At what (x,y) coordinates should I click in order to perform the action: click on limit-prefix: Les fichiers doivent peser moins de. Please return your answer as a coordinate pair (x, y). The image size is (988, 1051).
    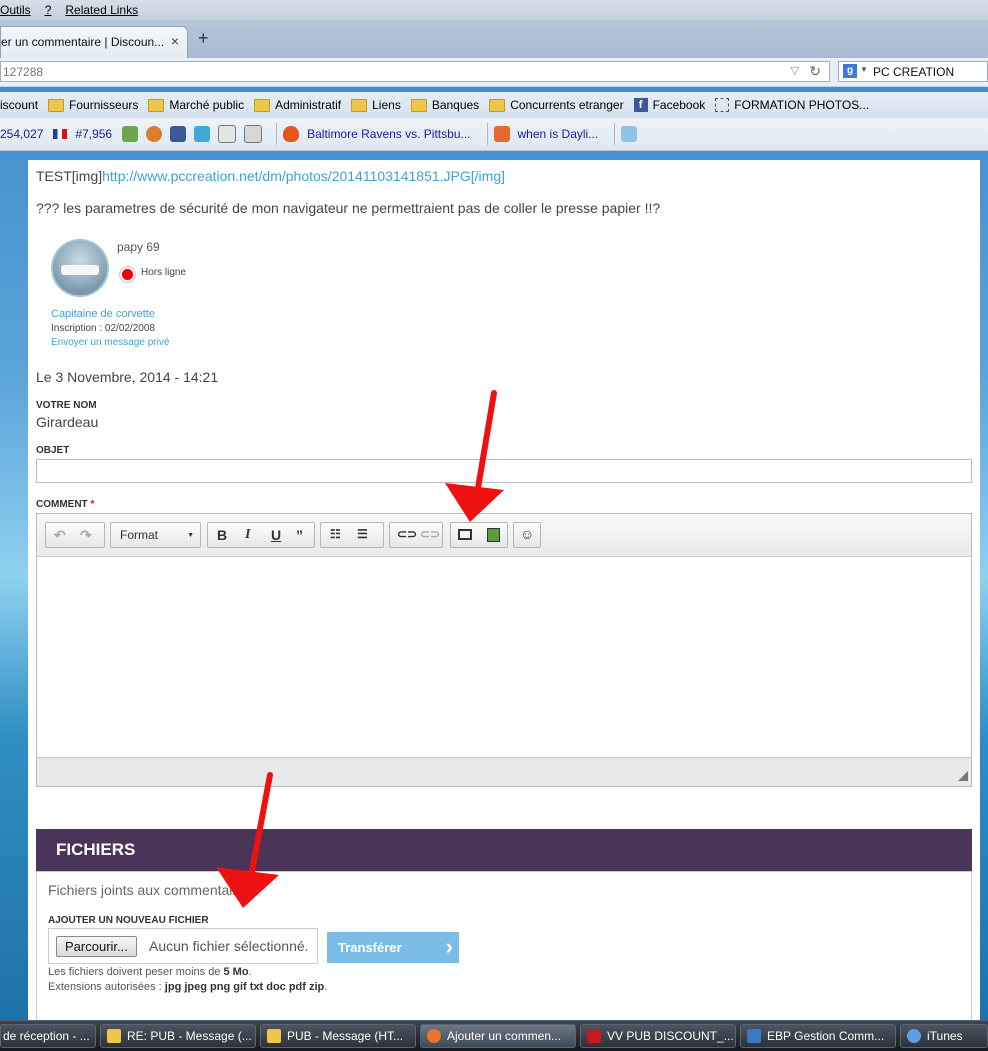
    Looking at the image, I should click on (136, 972).